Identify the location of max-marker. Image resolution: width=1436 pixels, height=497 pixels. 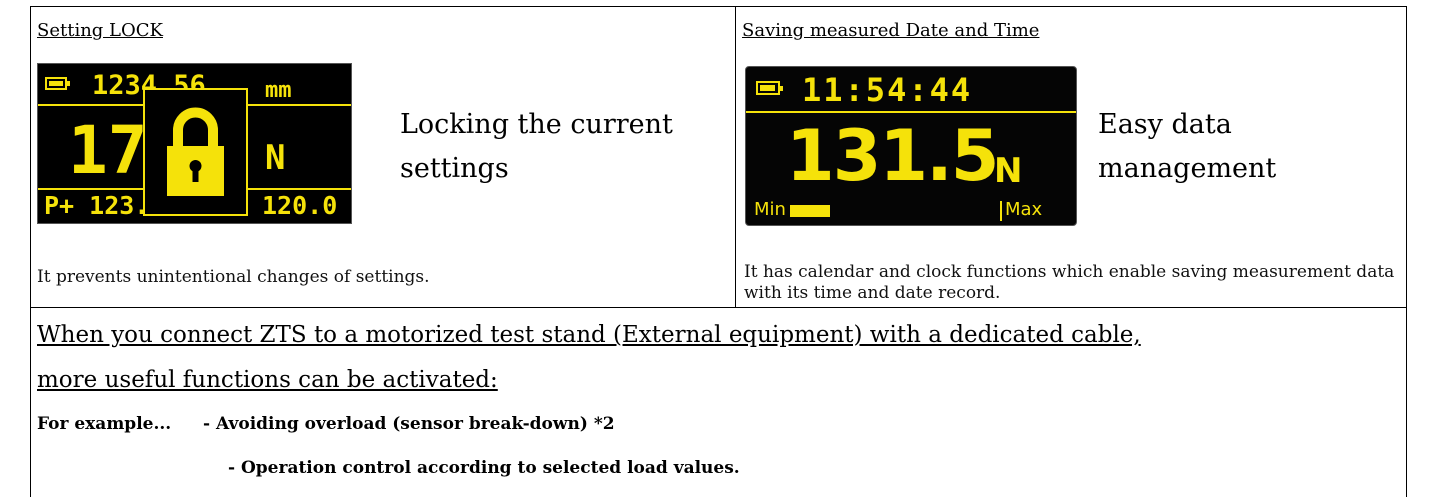
(1001, 211).